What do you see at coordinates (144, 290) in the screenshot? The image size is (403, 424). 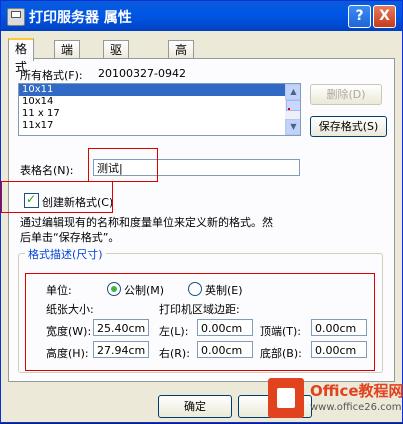 I see `metric-label: 公制(M)` at bounding box center [144, 290].